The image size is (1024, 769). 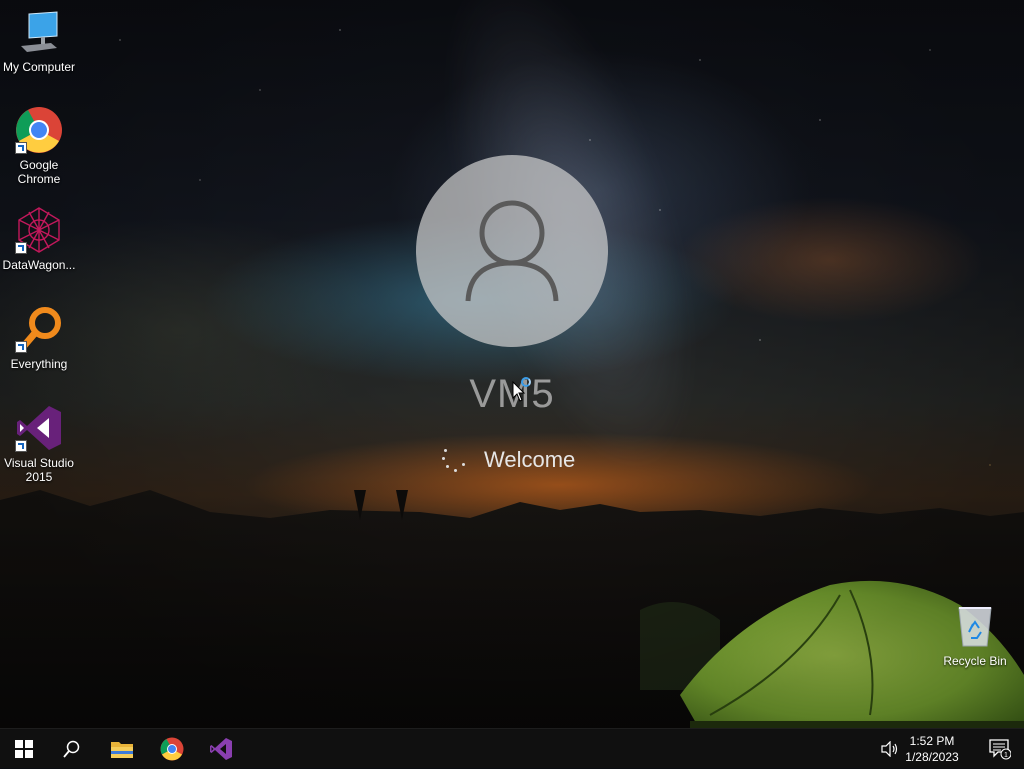 I want to click on file-explorer-icon, so click(x=122, y=750).